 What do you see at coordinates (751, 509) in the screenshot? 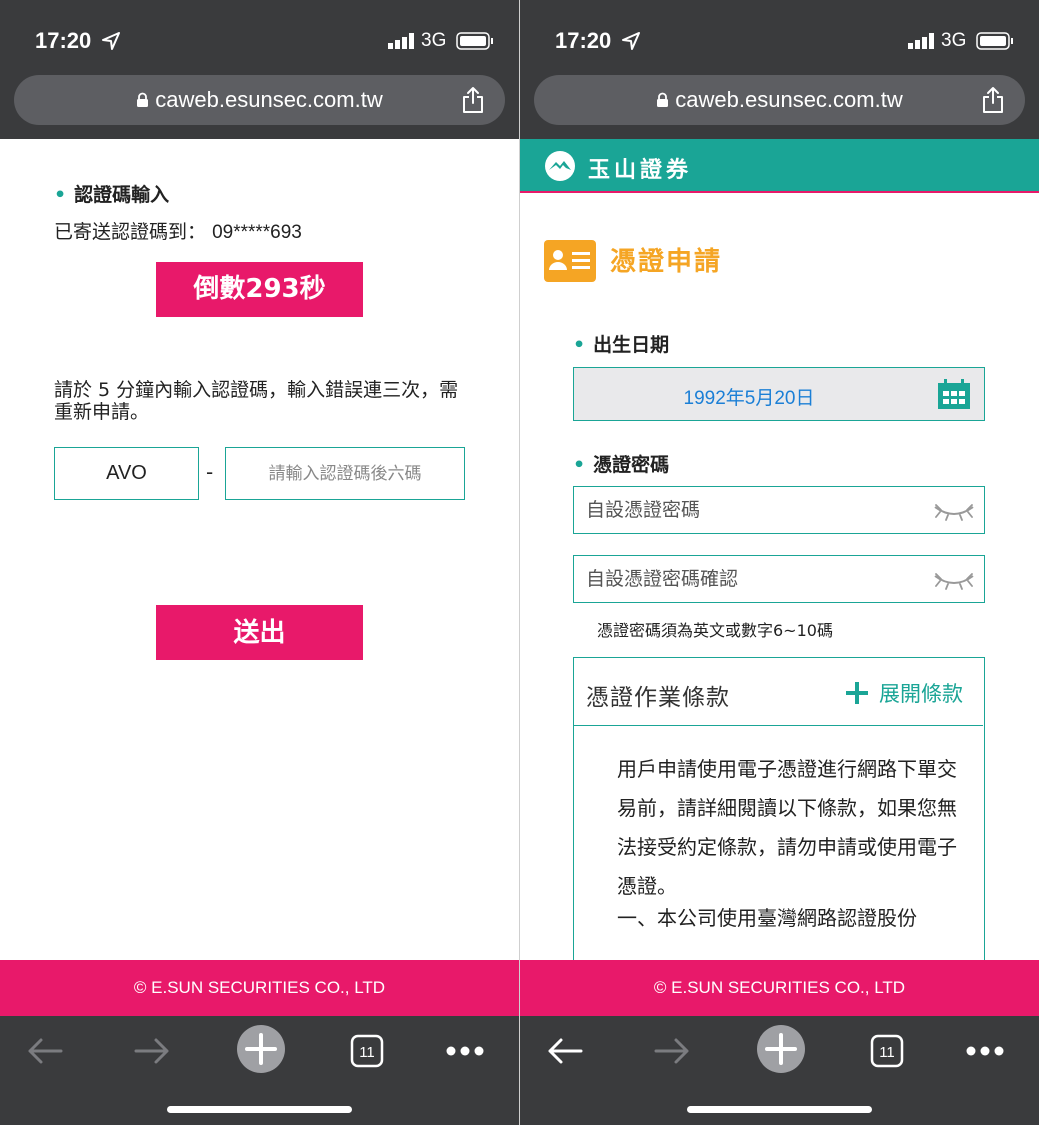
I see `password-input` at bounding box center [751, 509].